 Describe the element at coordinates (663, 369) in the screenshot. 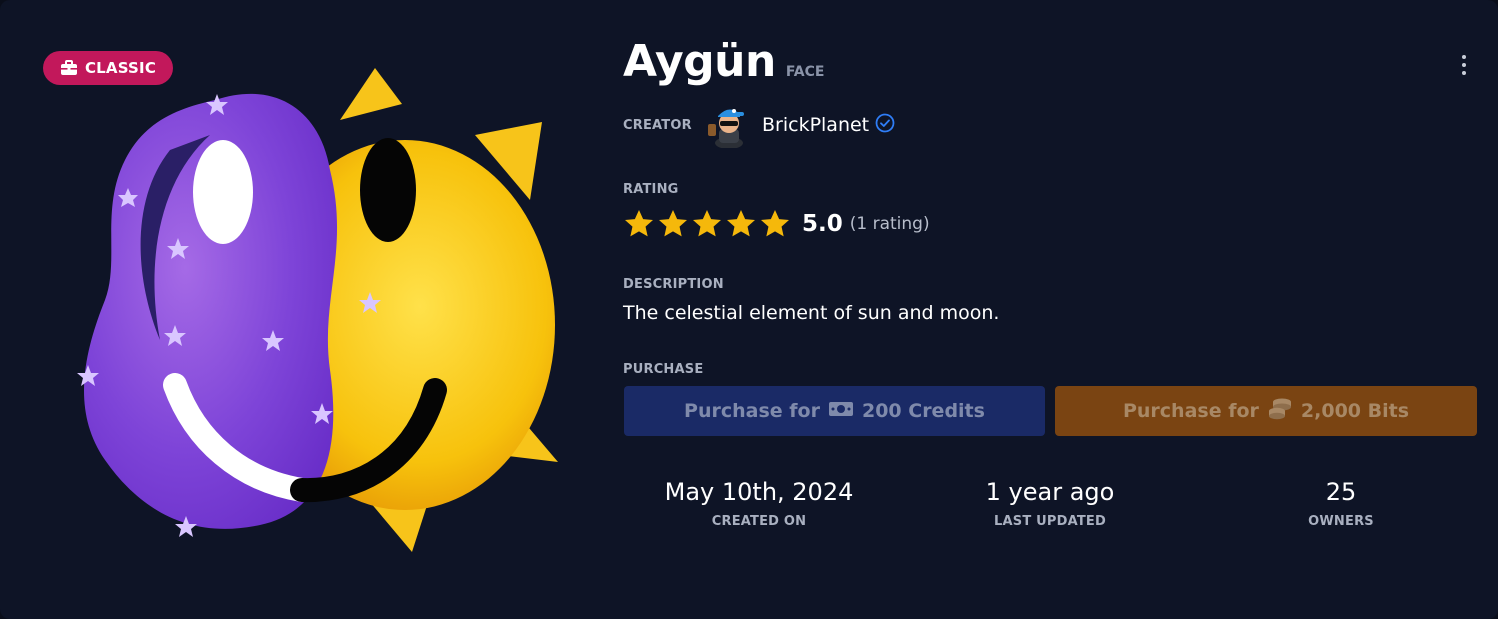

I see `purchase-label: PURCHASE` at that location.